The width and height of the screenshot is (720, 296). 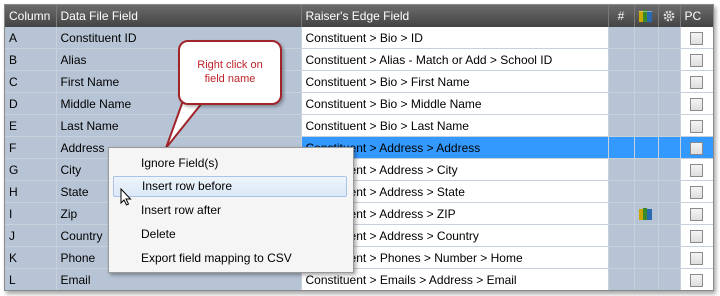 I want to click on re-field-cell: Constituent > Bio > Middle Name, so click(x=455, y=103).